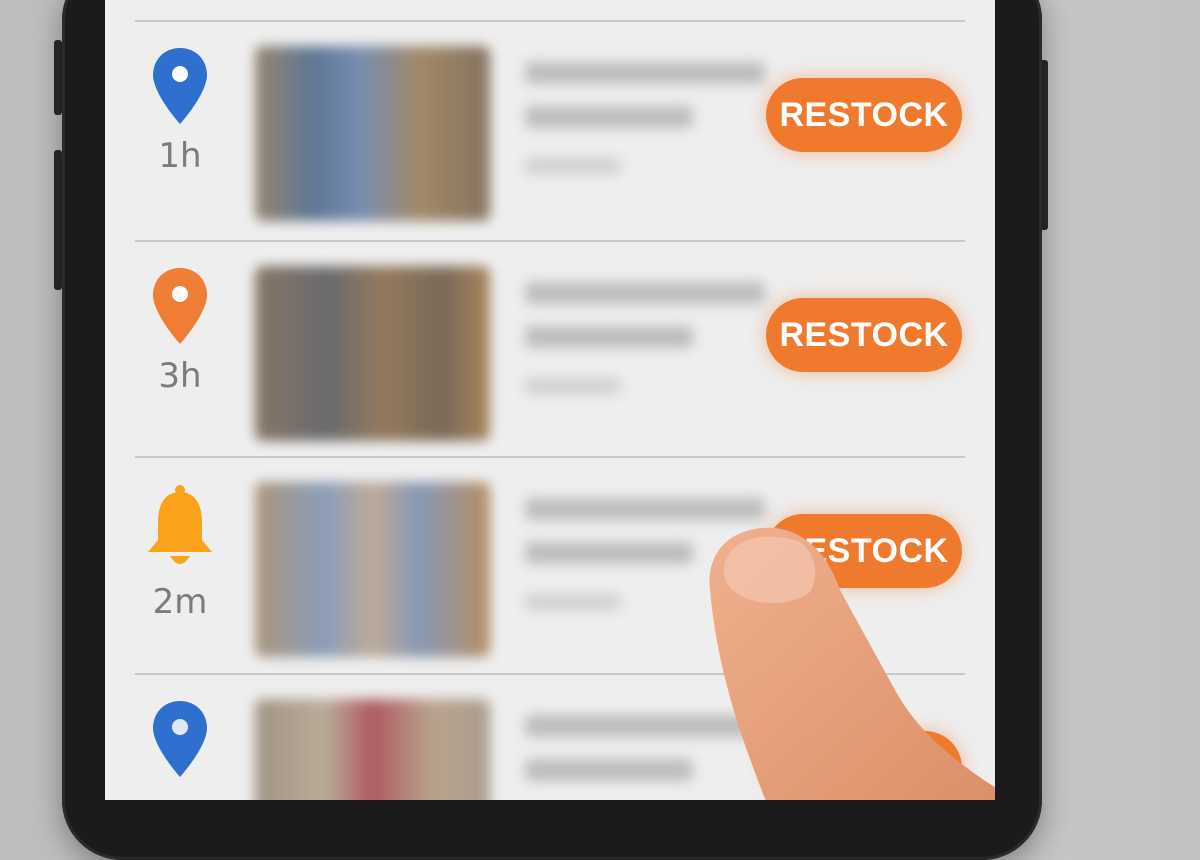 The height and width of the screenshot is (860, 1200). Describe the element at coordinates (180, 524) in the screenshot. I see `bell-icon` at that location.